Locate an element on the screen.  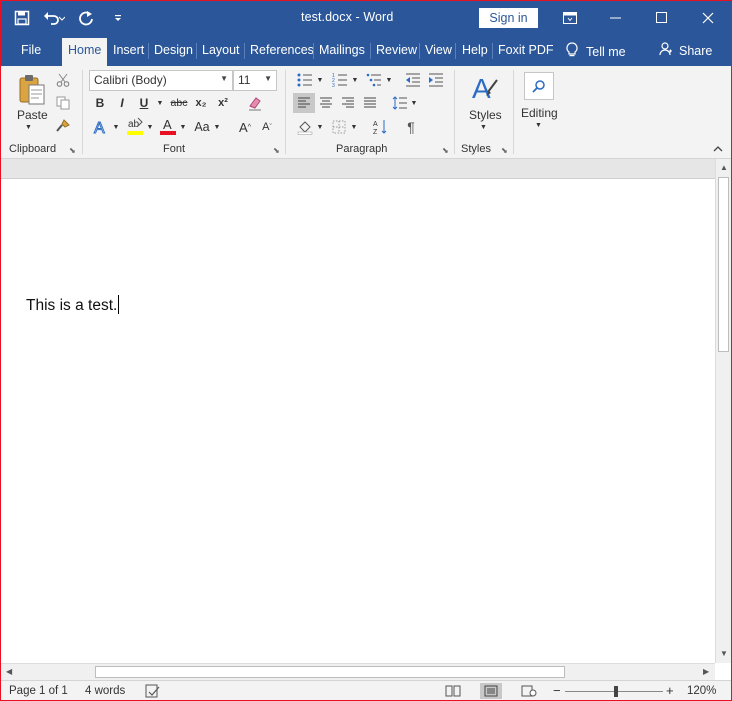
tab-layout: Layout is located at coordinates (221, 50).